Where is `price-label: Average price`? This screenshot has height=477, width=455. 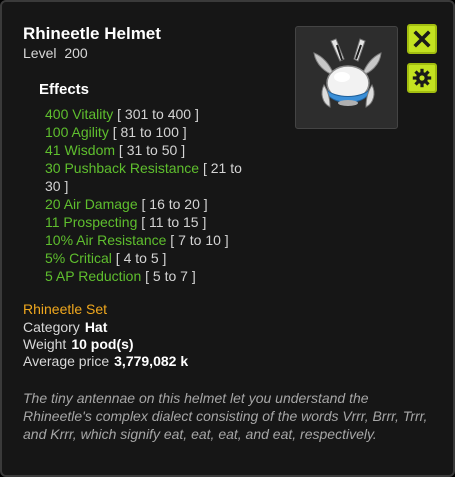
price-label: Average price is located at coordinates (66, 361).